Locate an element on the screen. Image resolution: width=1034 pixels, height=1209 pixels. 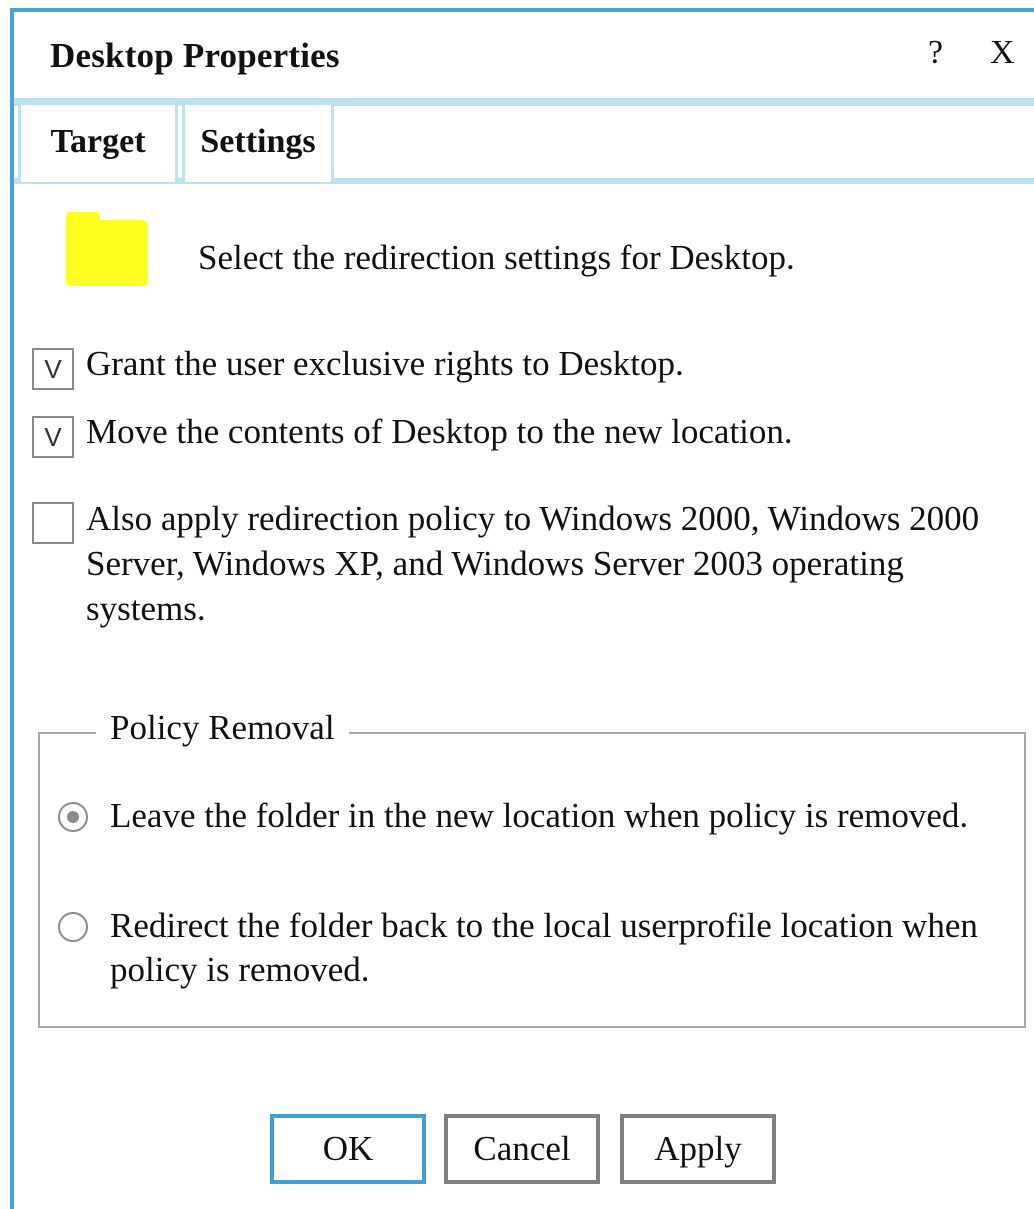
redirect-back-radio is located at coordinates (73, 927).